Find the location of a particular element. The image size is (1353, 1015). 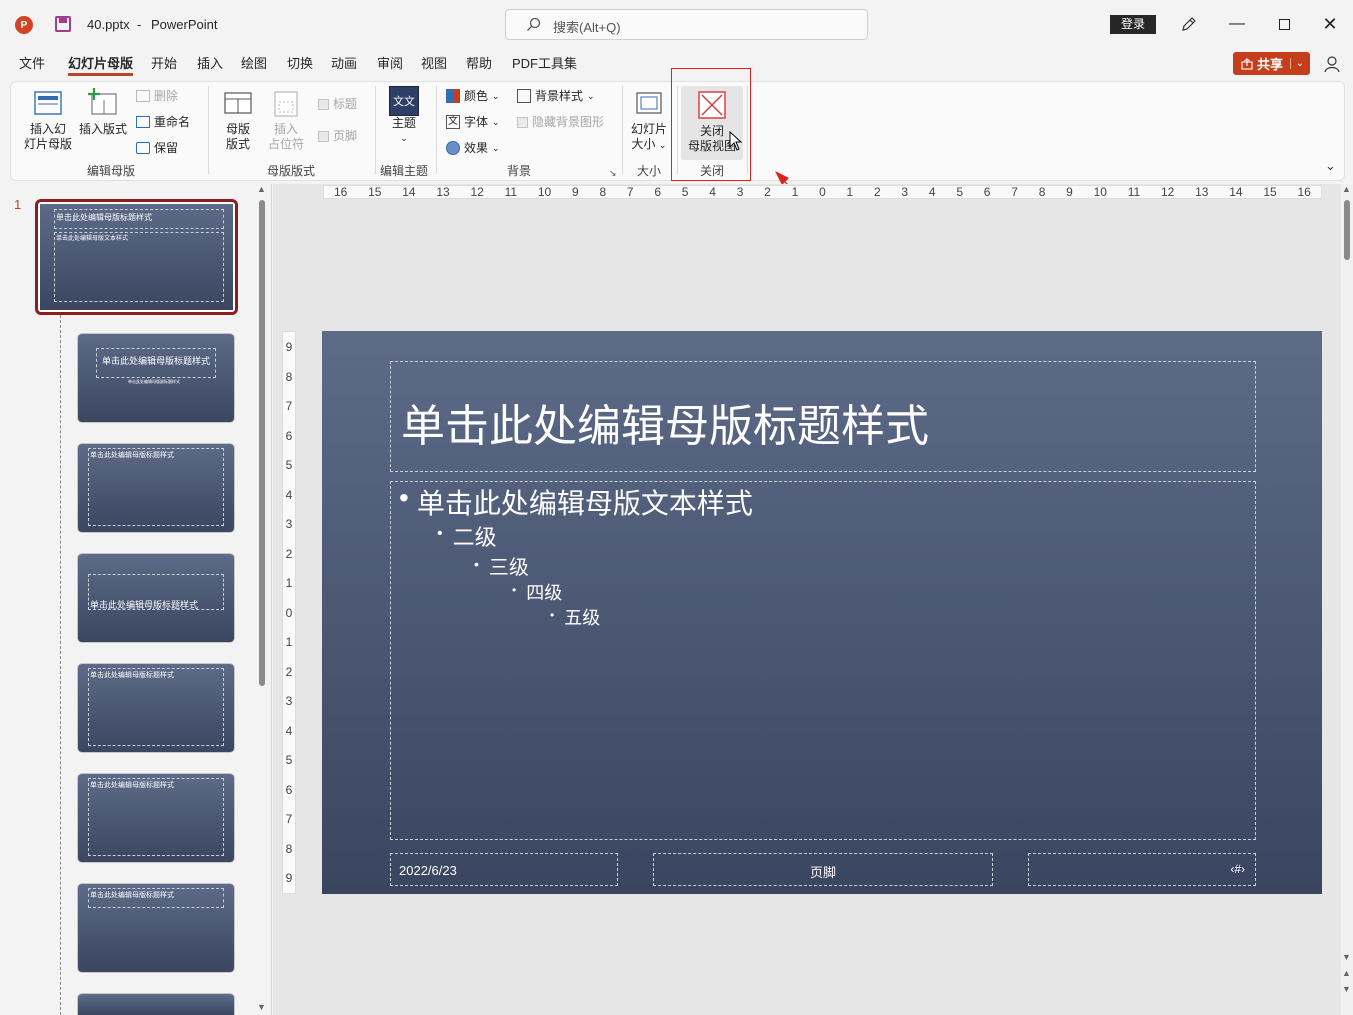

master-layout-label-2: 版式 is located at coordinates (237, 144).